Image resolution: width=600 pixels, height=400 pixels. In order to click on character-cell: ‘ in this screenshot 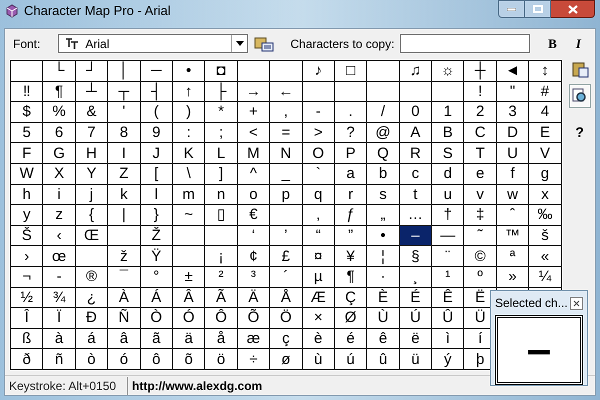, I will do `click(254, 236)`.